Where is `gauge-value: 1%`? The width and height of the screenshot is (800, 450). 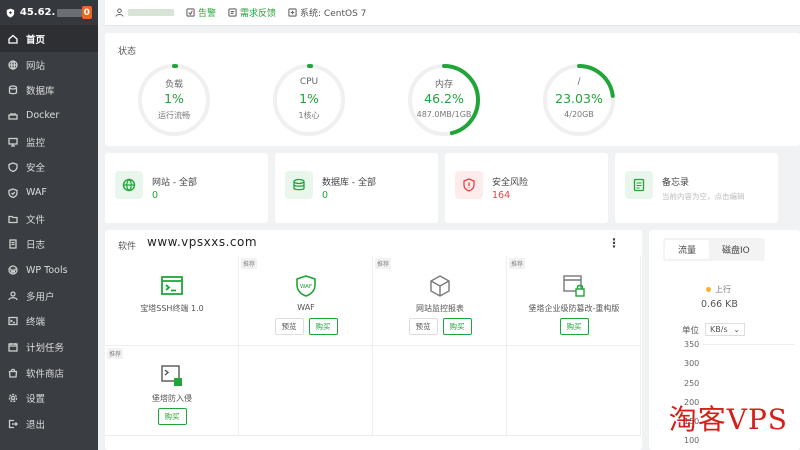 gauge-value: 1% is located at coordinates (309, 98).